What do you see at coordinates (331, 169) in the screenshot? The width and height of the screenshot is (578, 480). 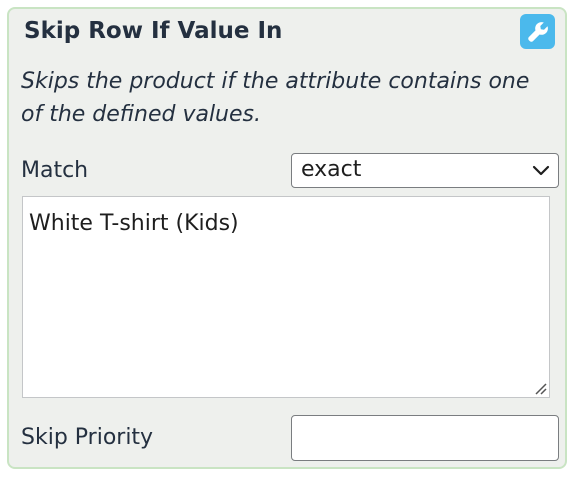 I see `match-selected-value: exact` at bounding box center [331, 169].